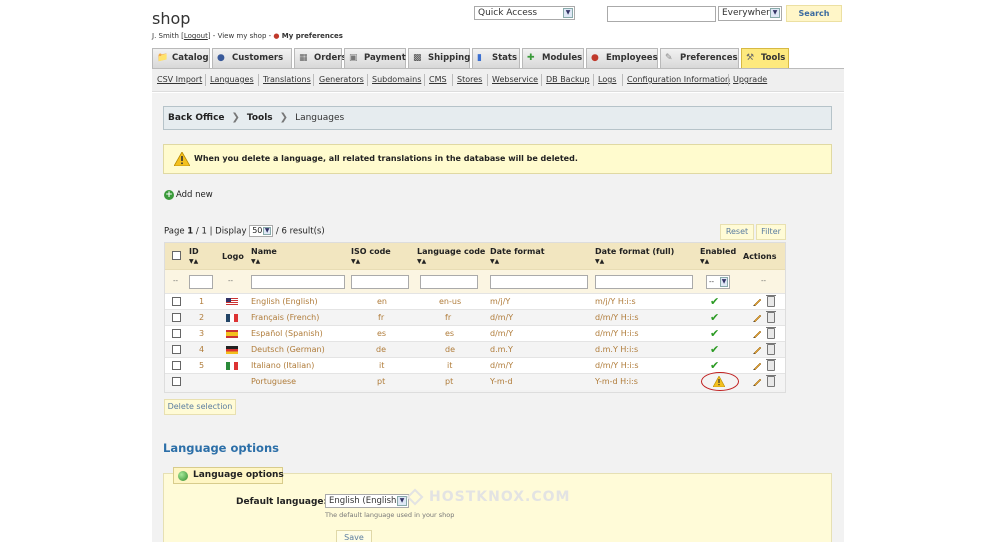 Image resolution: width=996 pixels, height=542 pixels. What do you see at coordinates (737, 232) in the screenshot?
I see `reset-button: Reset` at bounding box center [737, 232].